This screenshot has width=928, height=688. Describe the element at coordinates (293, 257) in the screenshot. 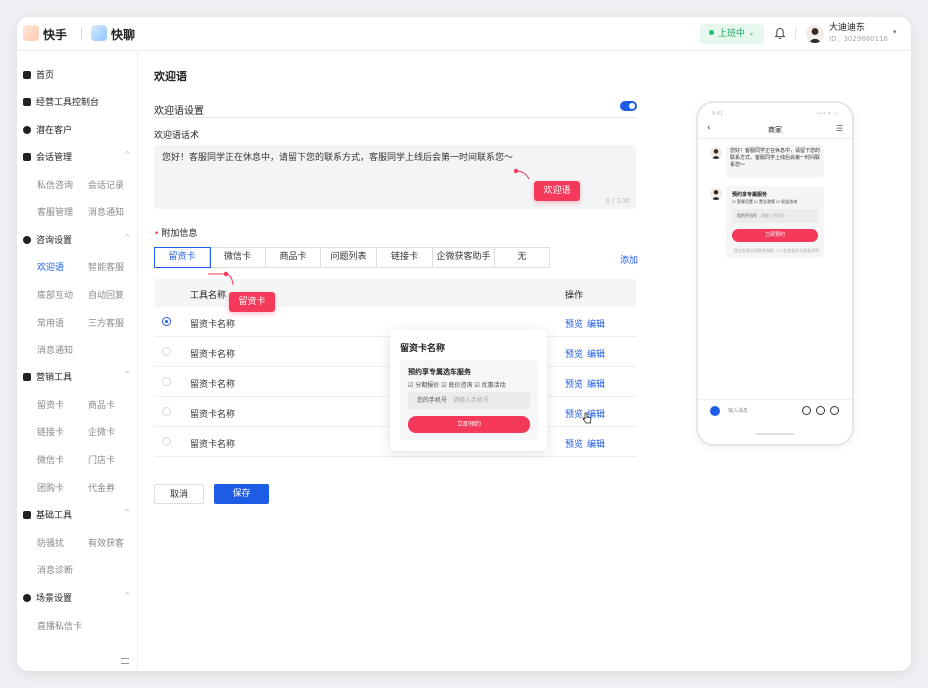

I see `tab-product-card: 商品卡` at that location.